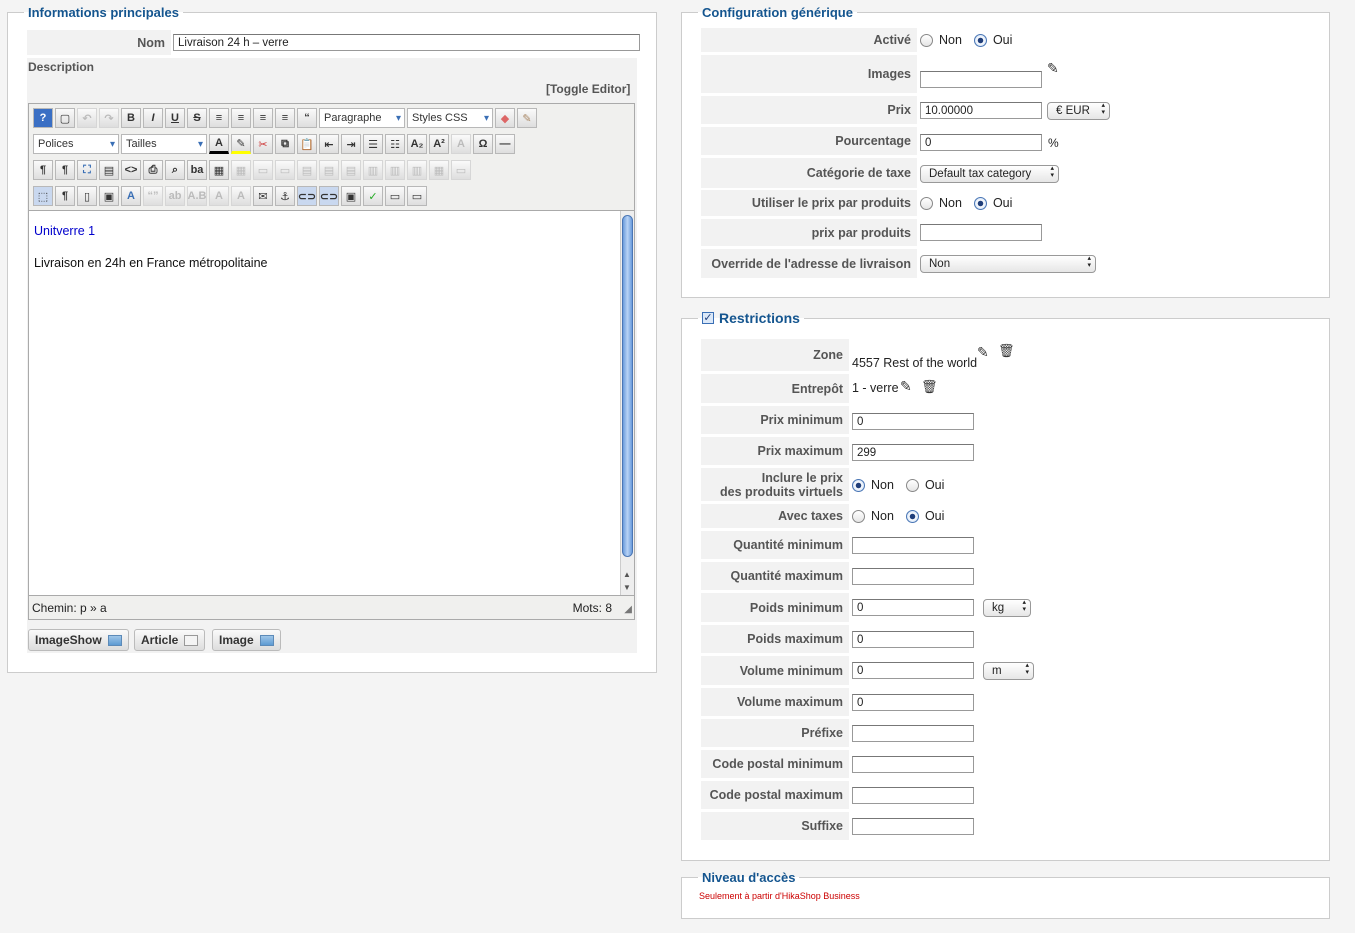  Describe the element at coordinates (913, 639) in the screenshot. I see `max-weight-input` at that location.